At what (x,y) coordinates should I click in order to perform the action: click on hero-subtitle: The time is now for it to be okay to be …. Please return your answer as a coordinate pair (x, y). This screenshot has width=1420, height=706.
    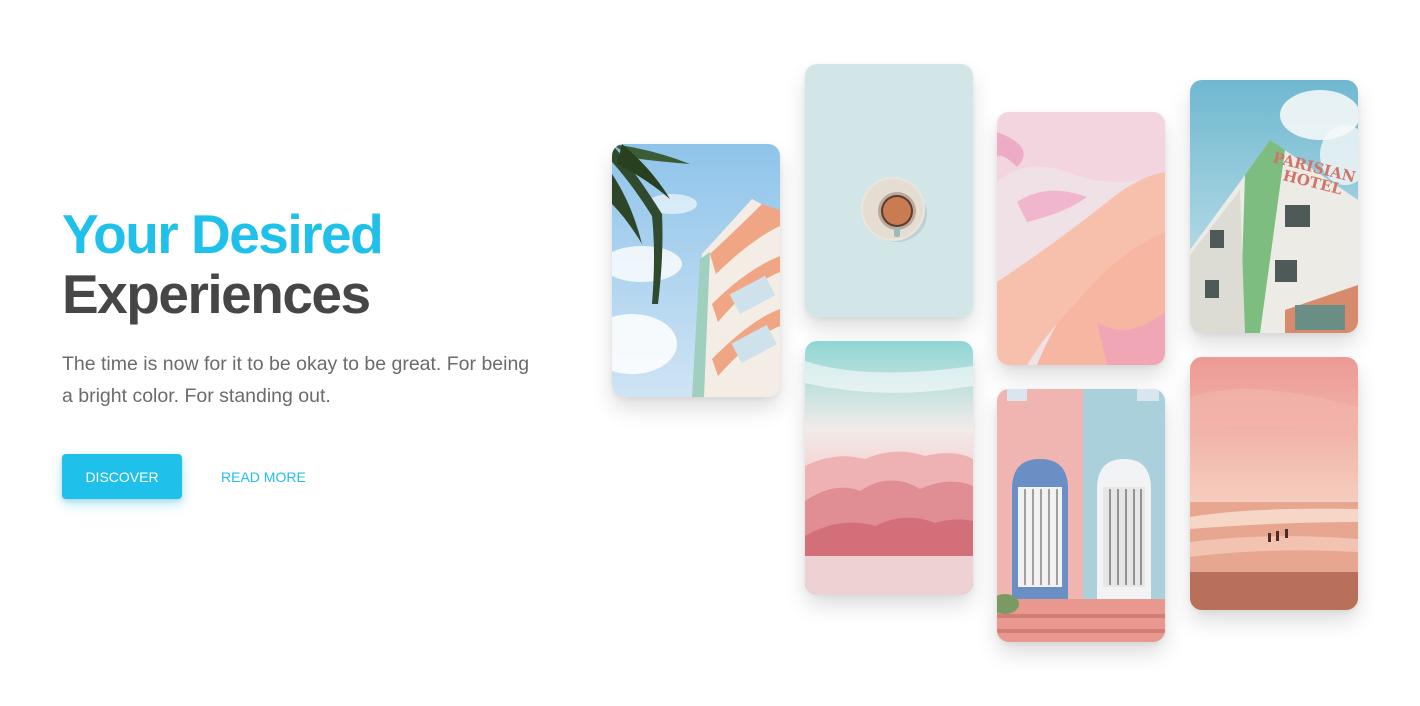
    Looking at the image, I should click on (296, 380).